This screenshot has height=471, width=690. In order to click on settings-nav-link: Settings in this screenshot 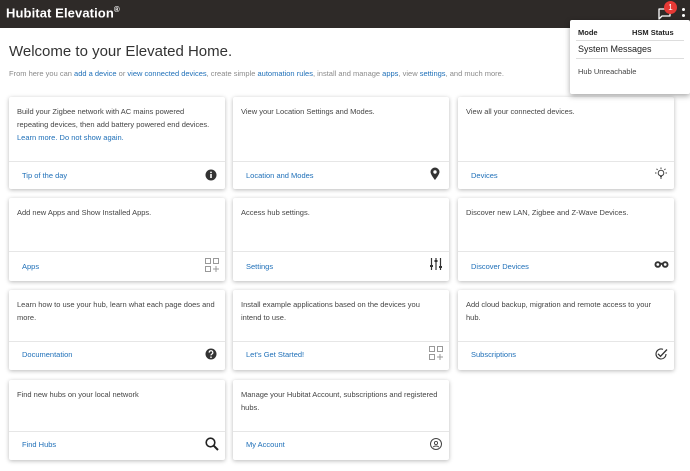, I will do `click(259, 266)`.